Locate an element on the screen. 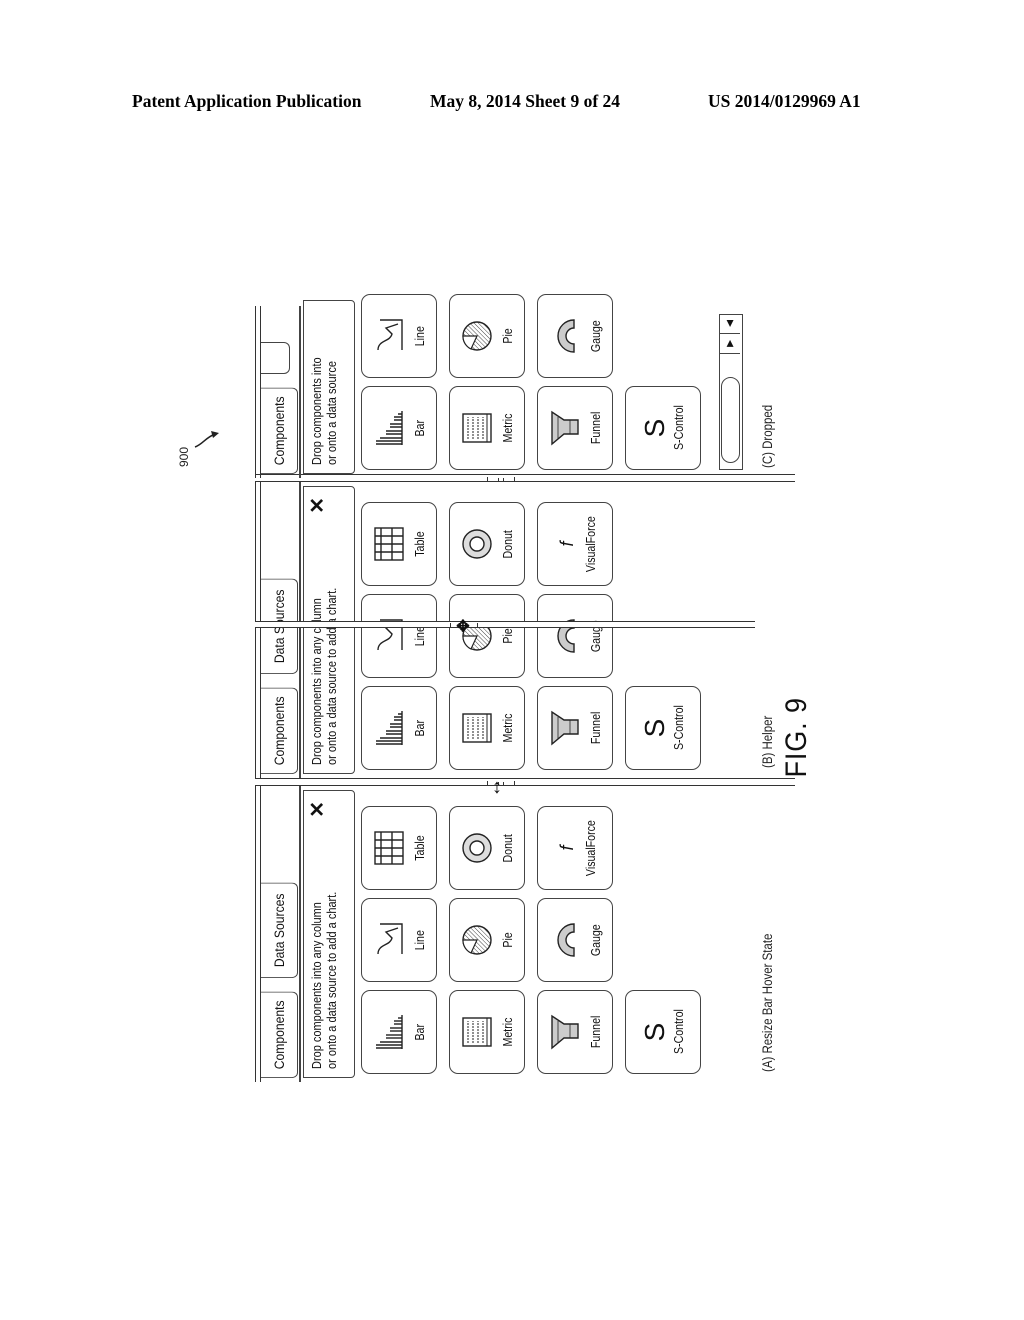 Image resolution: width=1024 pixels, height=1320 pixels. resize-bar-hover: ↕ is located at coordinates (525, 787).